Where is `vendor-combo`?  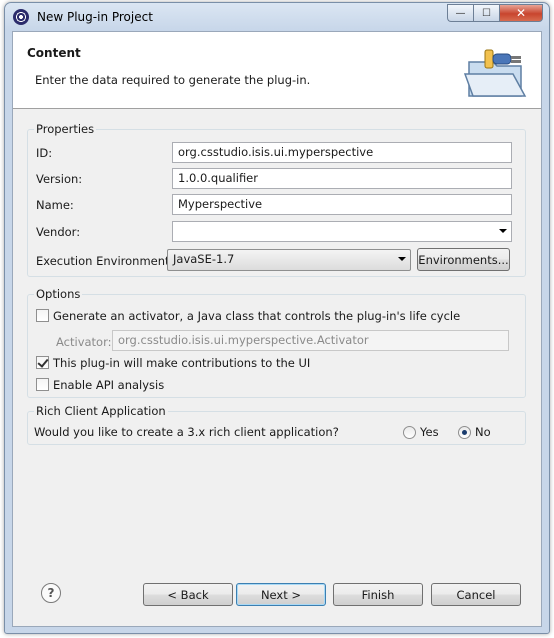 vendor-combo is located at coordinates (342, 231).